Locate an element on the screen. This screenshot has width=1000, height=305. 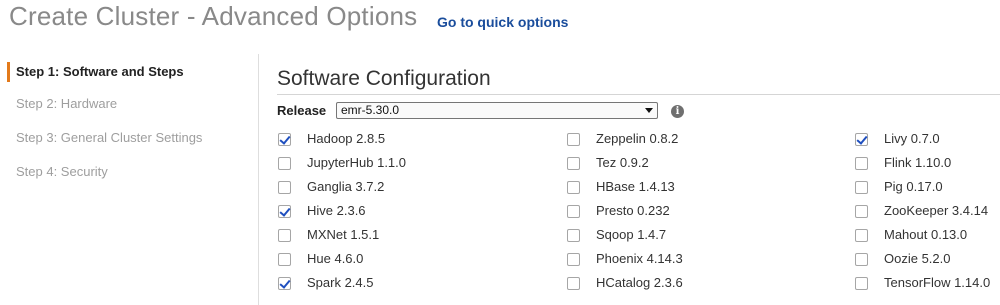
application-label: TensorFlow 1.14.0 is located at coordinates (937, 282).